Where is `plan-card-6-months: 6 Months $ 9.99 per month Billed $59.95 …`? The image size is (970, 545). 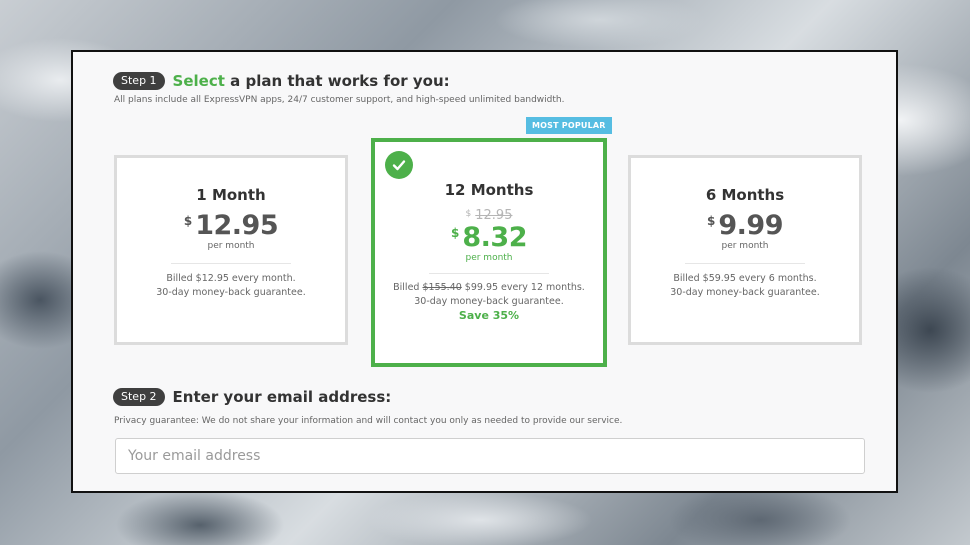 plan-card-6-months: 6 Months $ 9.99 per month Billed $59.95 … is located at coordinates (745, 250).